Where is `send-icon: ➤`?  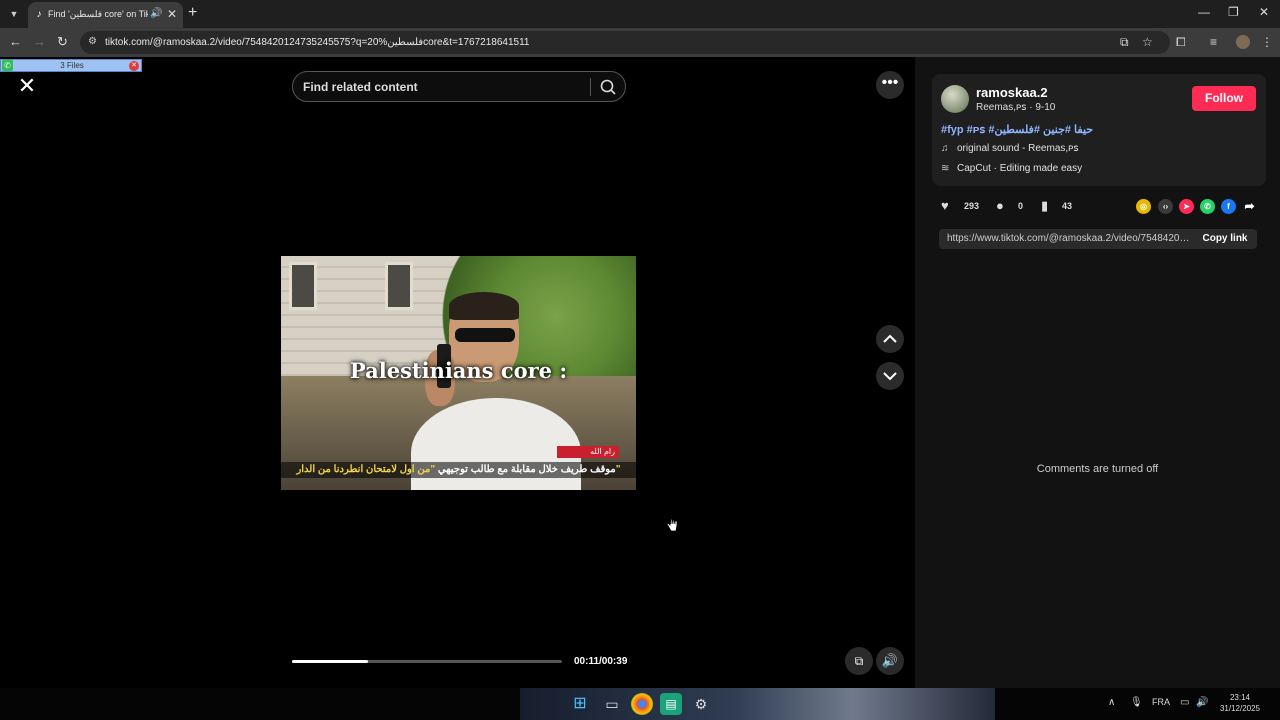 send-icon: ➤ is located at coordinates (1186, 206).